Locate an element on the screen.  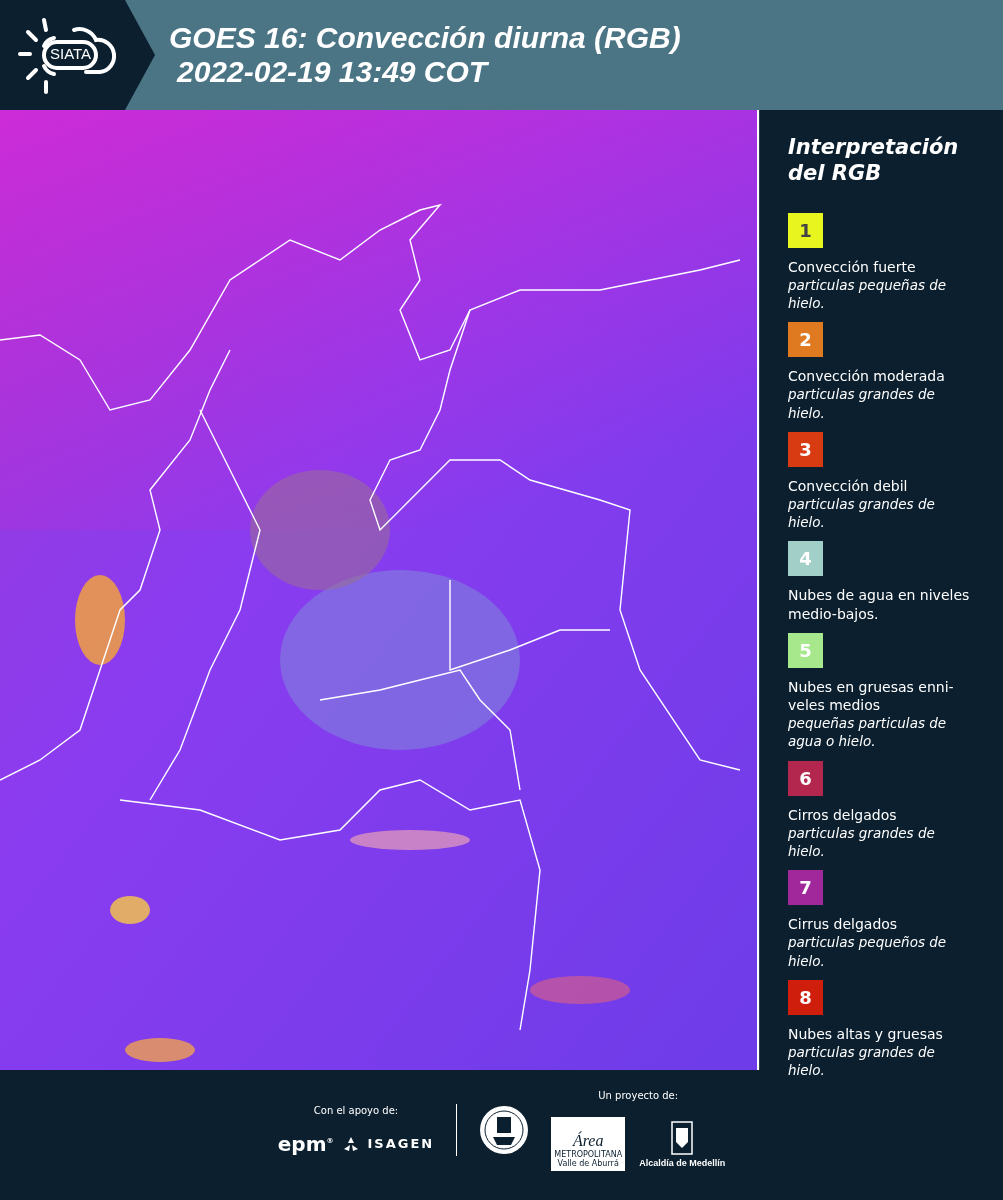
timestamp: 2022-02-19 13:49 COT is located at coordinates (333, 72).